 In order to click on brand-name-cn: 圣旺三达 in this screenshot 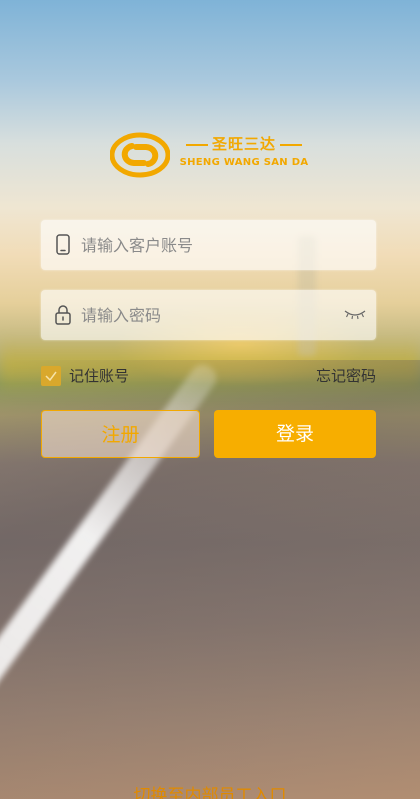, I will do `click(244, 144)`.